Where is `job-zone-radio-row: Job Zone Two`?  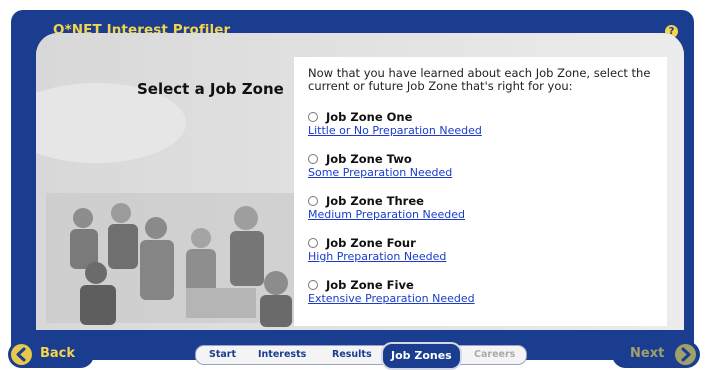 job-zone-radio-row: Job Zone Two is located at coordinates (380, 159).